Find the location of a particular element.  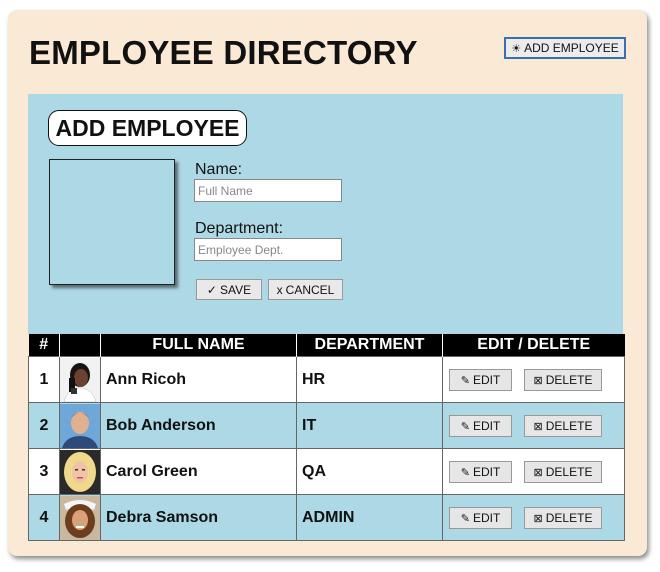

cancel-button: x CANCEL is located at coordinates (305, 289).